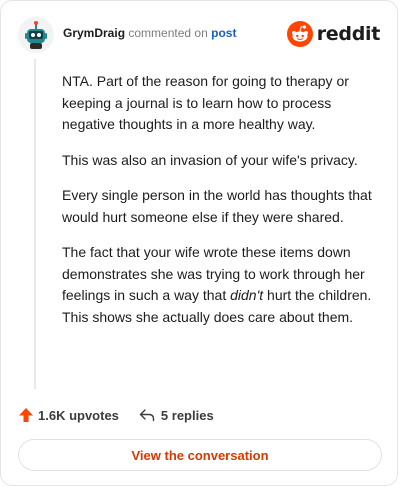 This screenshot has height=488, width=400. I want to click on emphasis-text: didn't, so click(247, 295).